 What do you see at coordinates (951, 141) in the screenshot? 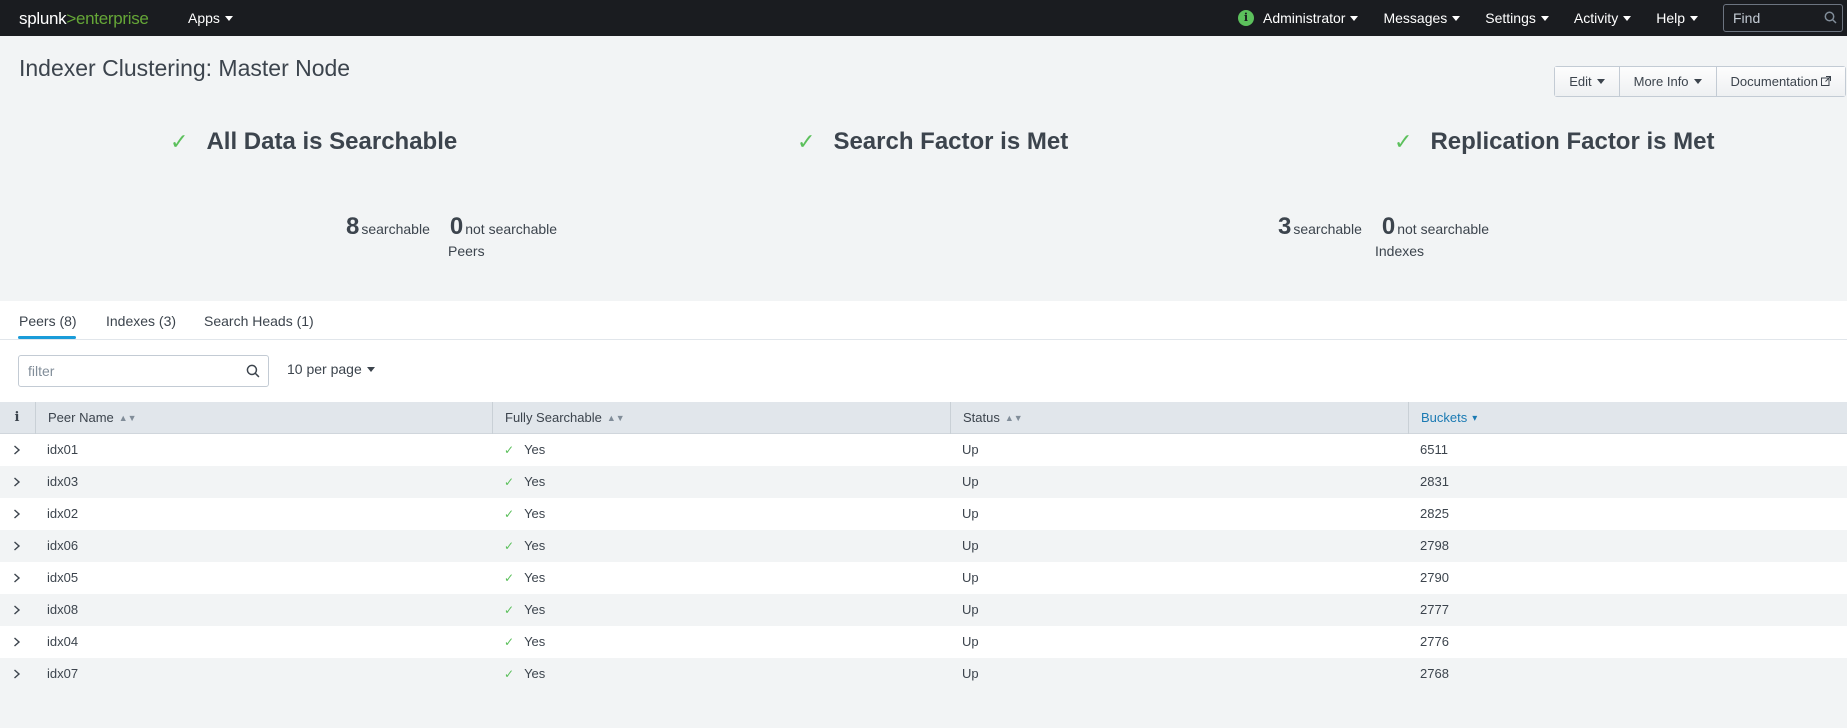
I see `search-factor-label: Search Factor is Met` at bounding box center [951, 141].